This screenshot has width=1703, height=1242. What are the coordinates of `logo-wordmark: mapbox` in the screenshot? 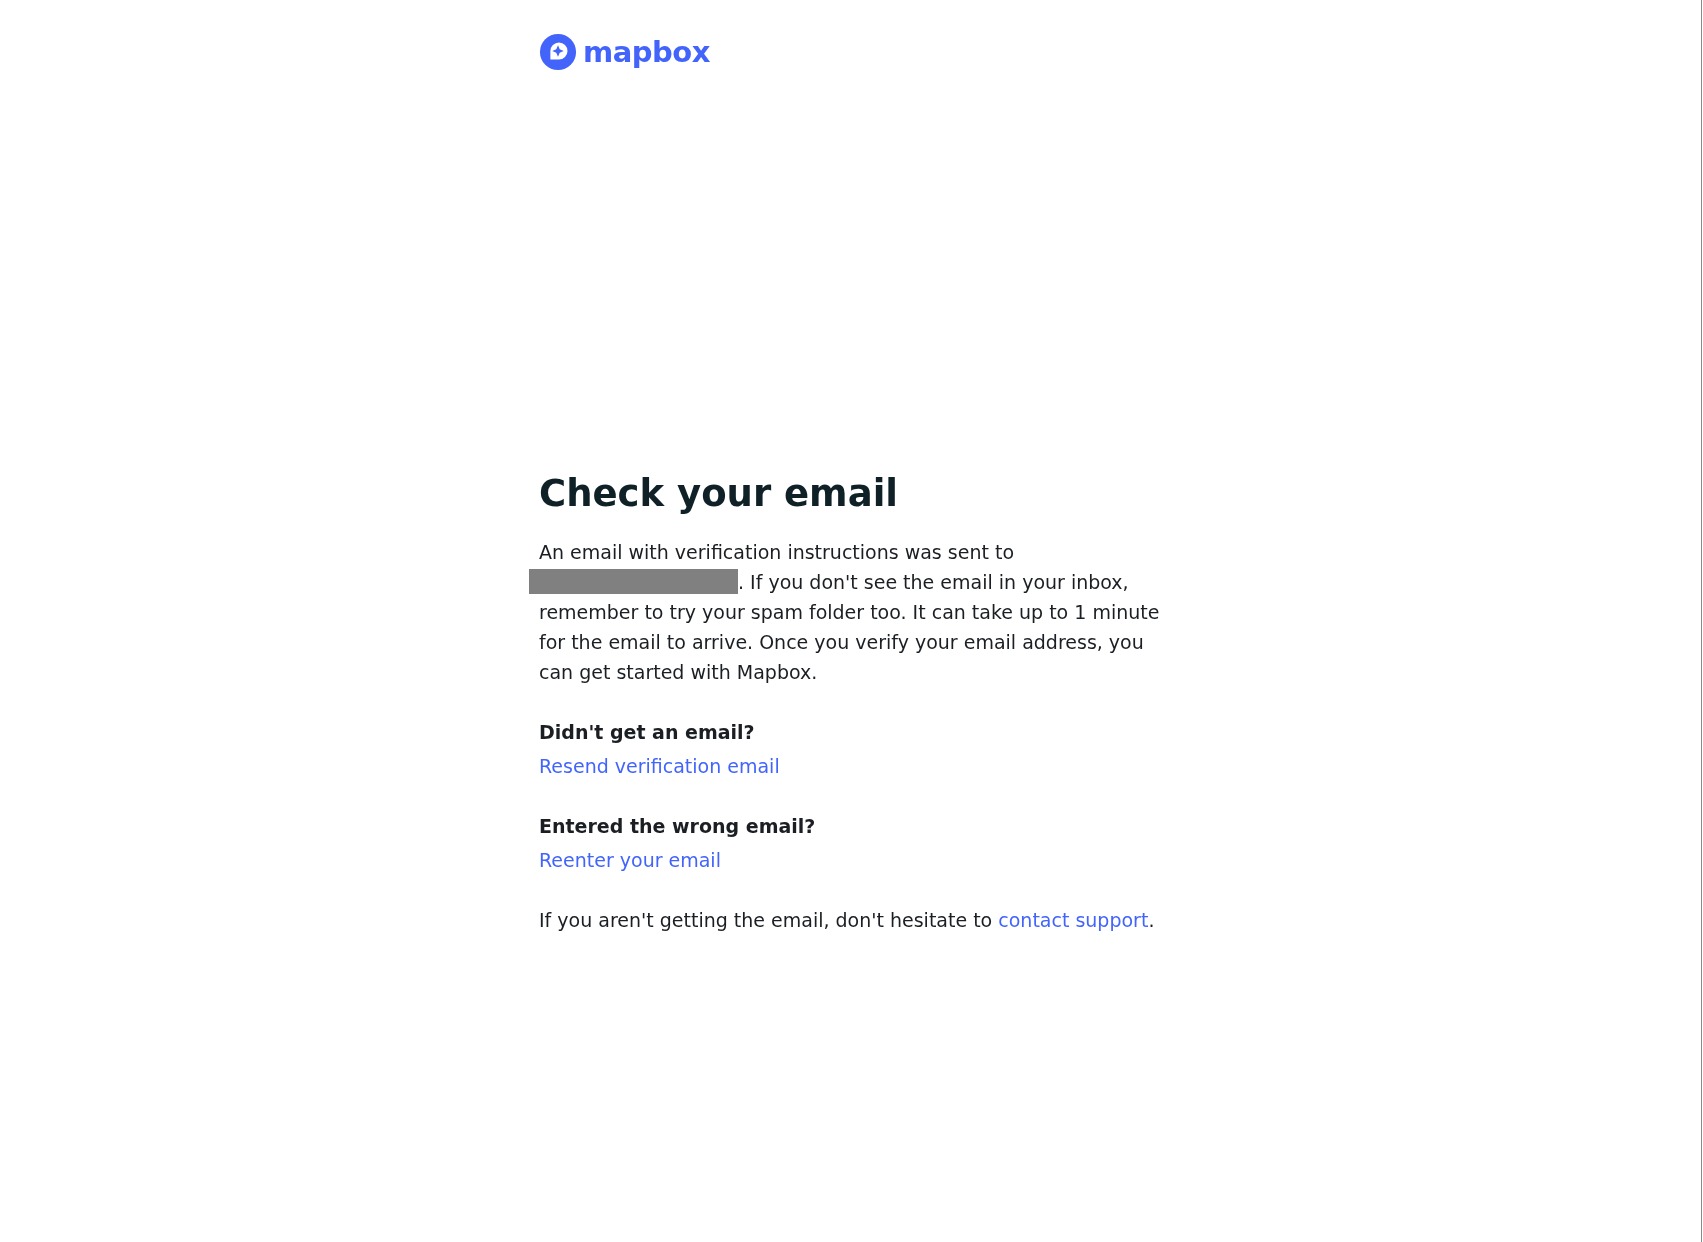 It's located at (646, 52).